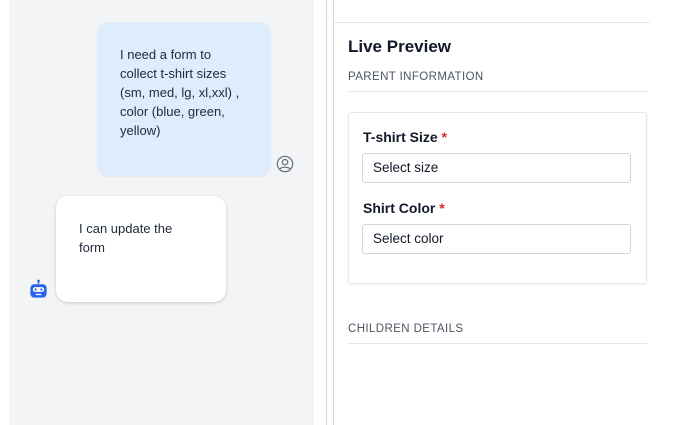 This screenshot has width=674, height=425. I want to click on field-label-text: Shirt Color, so click(399, 208).